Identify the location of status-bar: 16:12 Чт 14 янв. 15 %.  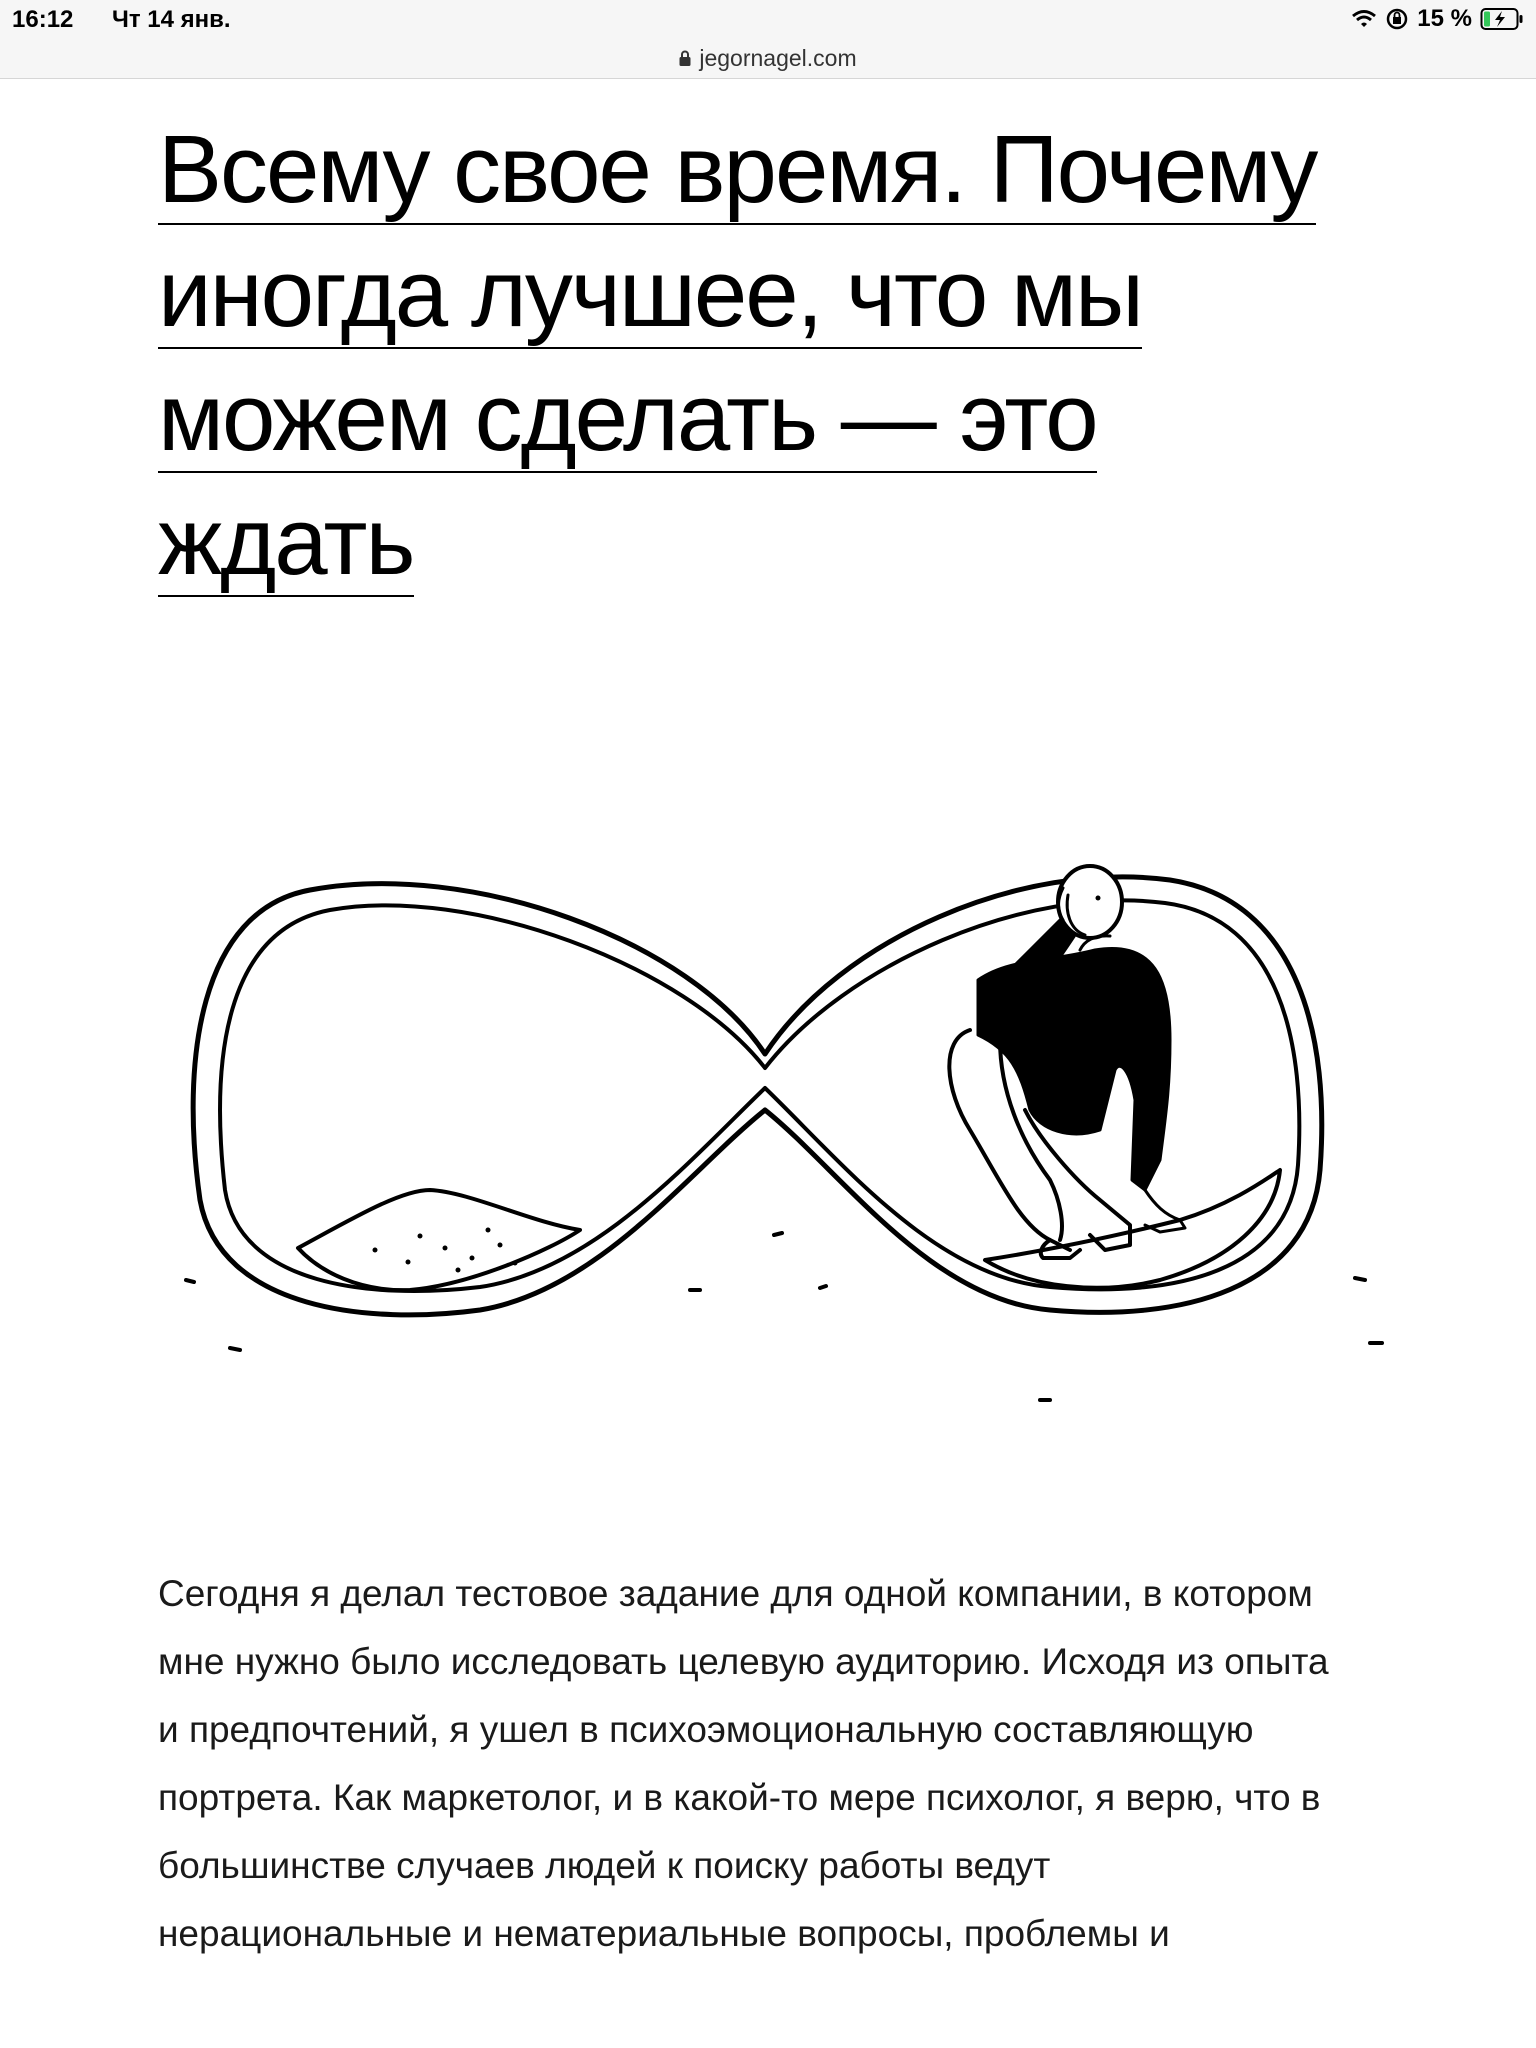
(768, 19).